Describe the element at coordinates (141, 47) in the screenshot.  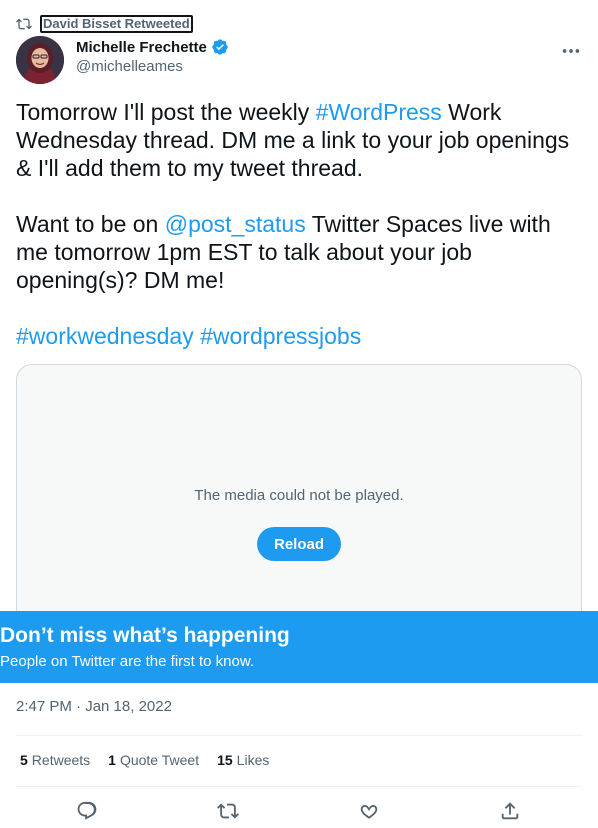
I see `author-name: Michelle Frechette` at that location.